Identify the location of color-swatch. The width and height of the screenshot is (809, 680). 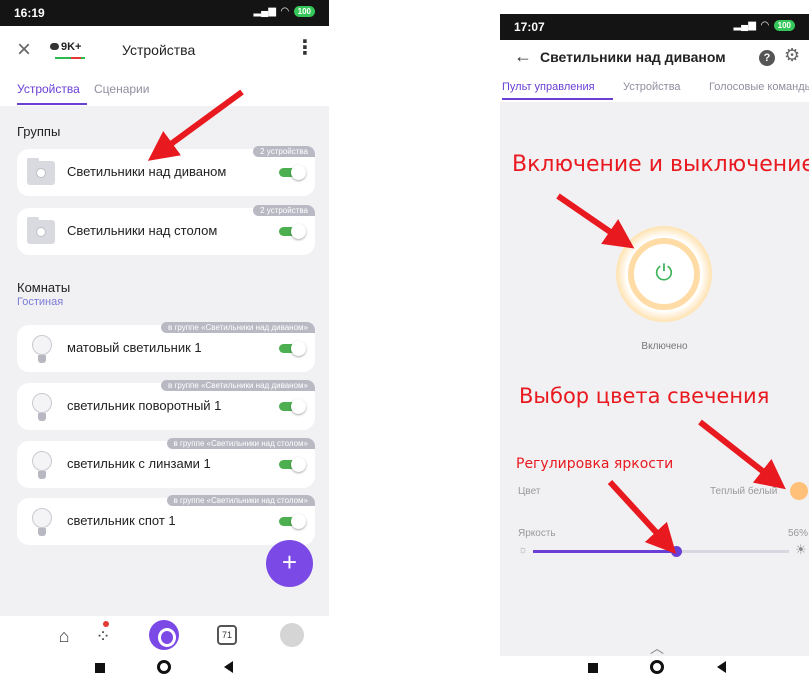
(799, 491).